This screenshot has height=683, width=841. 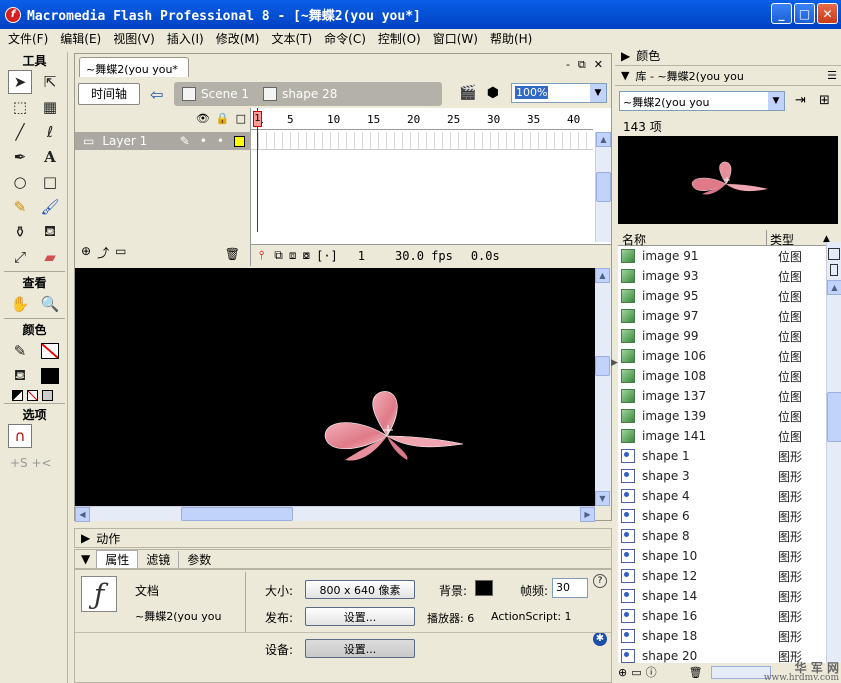 What do you see at coordinates (345, 38) in the screenshot?
I see `menu-commands: 命令(C)` at bounding box center [345, 38].